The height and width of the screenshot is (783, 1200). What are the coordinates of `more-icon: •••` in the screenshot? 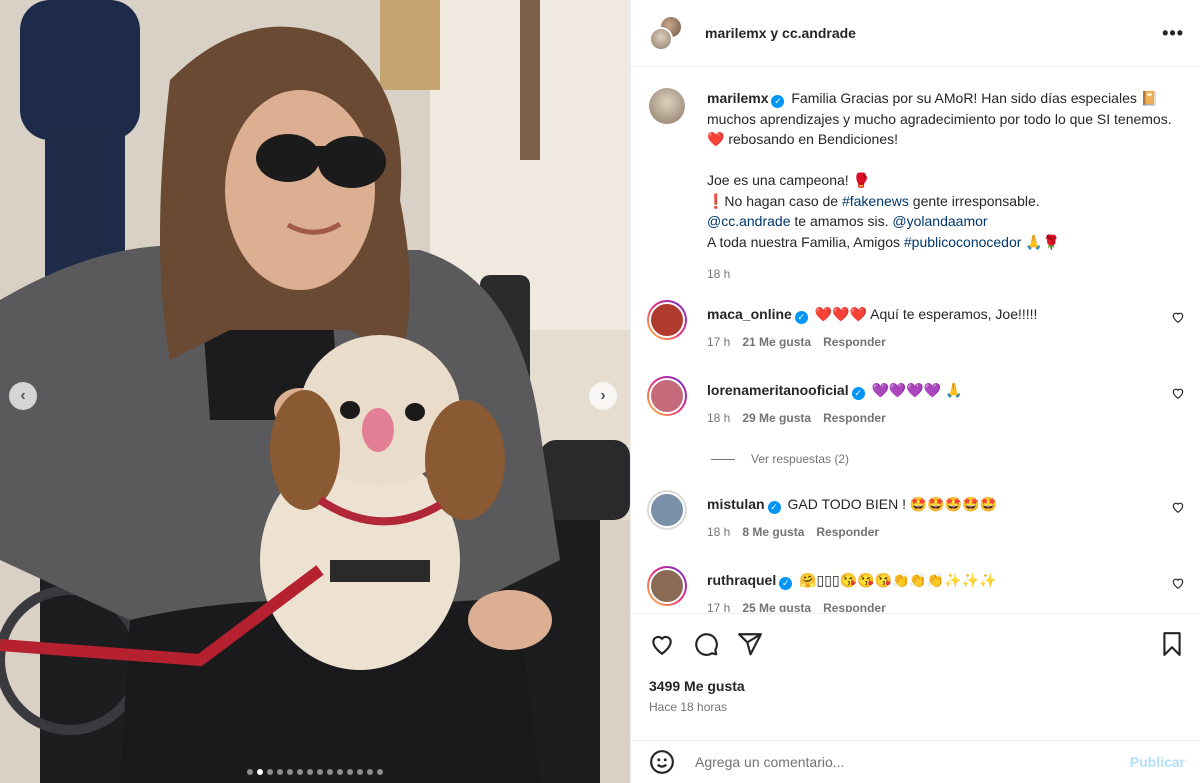 It's located at (1173, 33).